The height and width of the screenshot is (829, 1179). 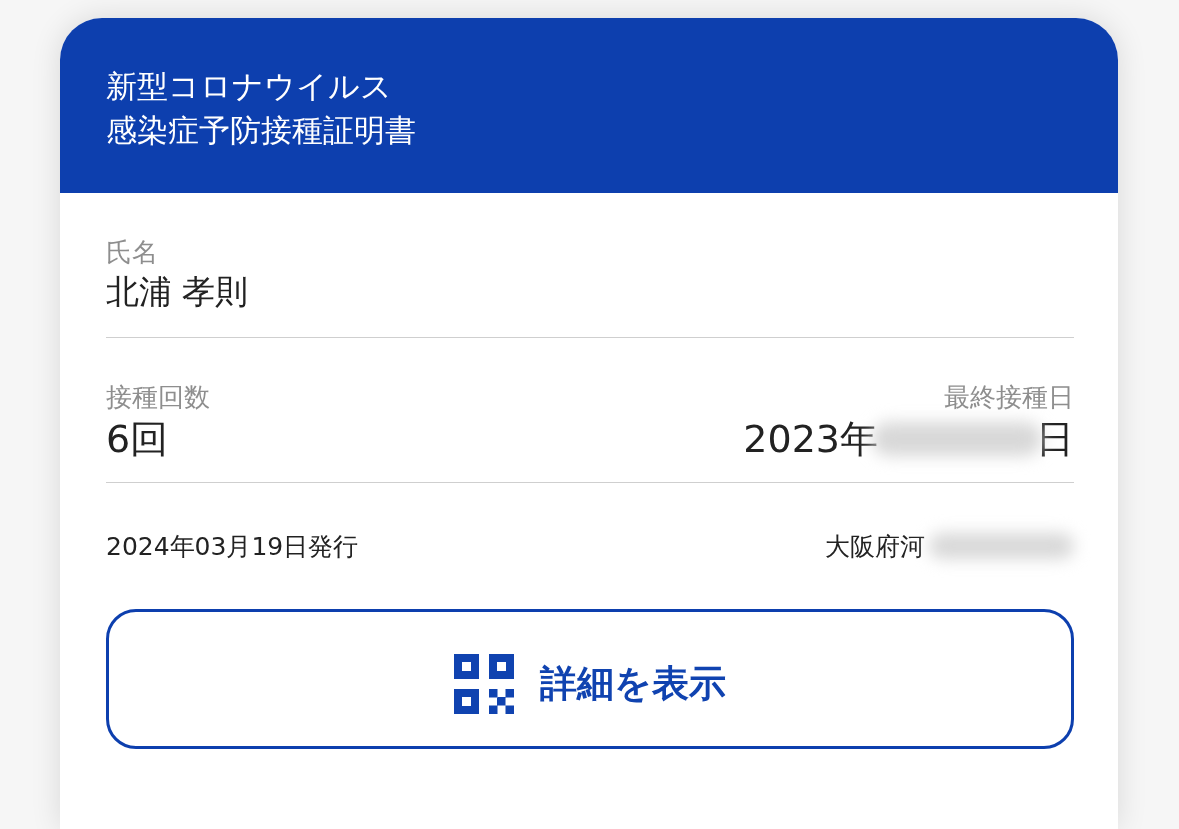 I want to click on field-label: 最終接種日, so click(x=1009, y=397).